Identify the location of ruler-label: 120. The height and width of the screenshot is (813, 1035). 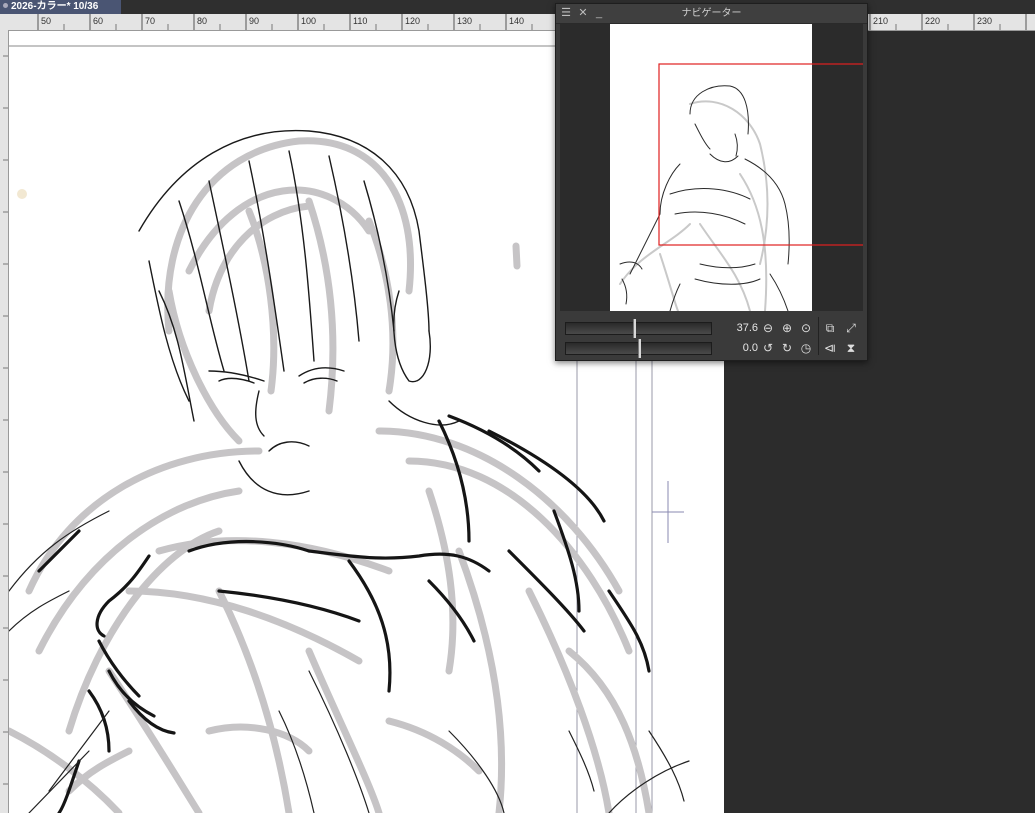
(412, 21).